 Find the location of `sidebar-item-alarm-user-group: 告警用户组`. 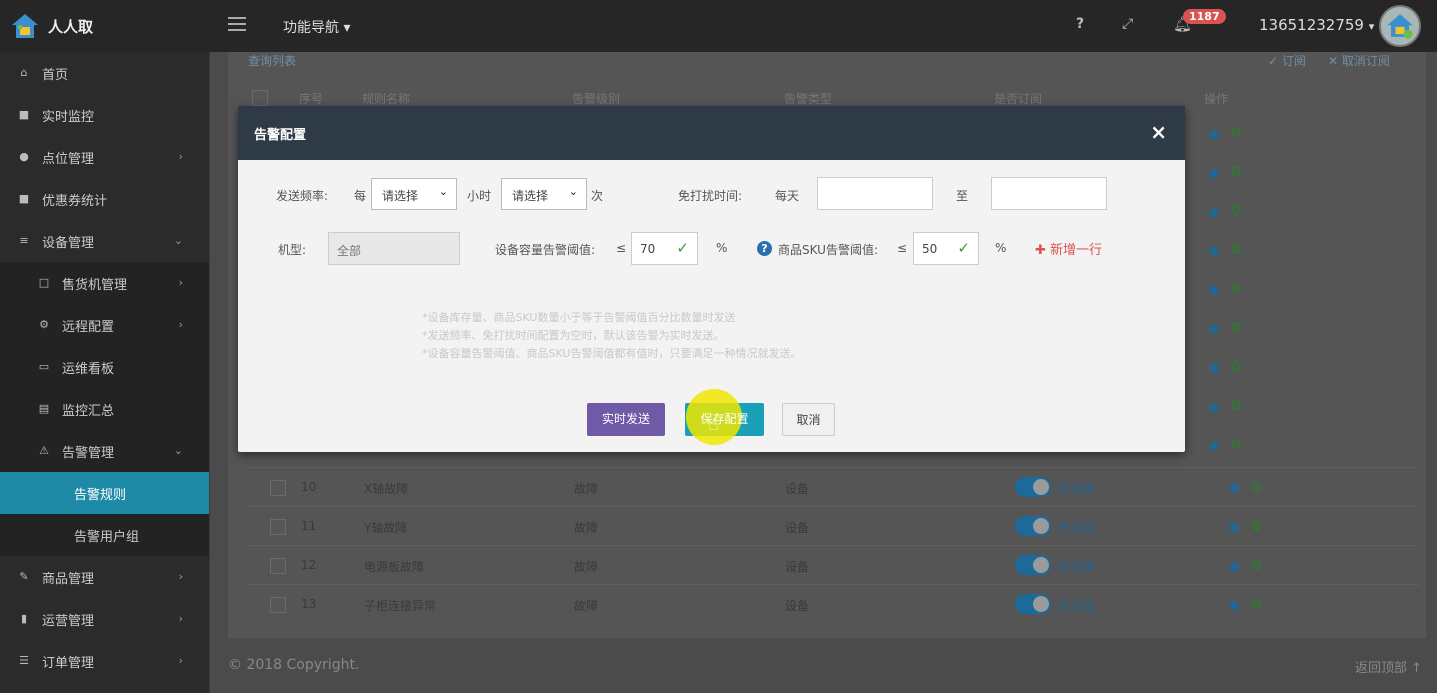

sidebar-item-alarm-user-group: 告警用户组 is located at coordinates (104, 535).